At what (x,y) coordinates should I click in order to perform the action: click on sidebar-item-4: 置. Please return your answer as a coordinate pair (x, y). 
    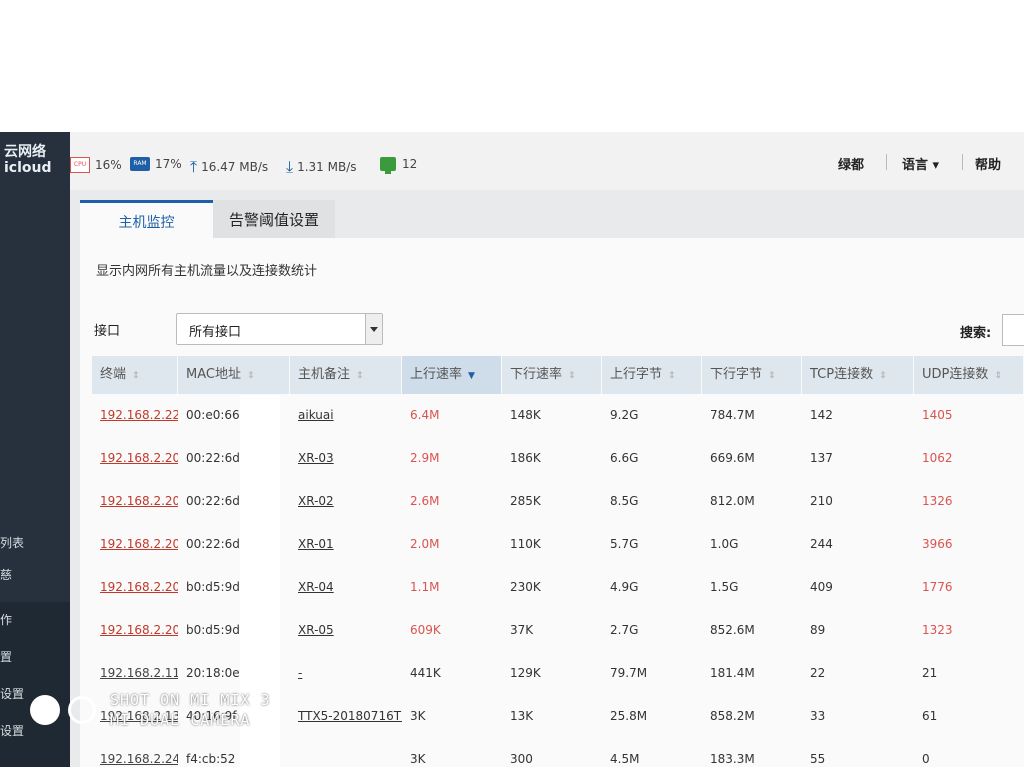
    Looking at the image, I should click on (6, 656).